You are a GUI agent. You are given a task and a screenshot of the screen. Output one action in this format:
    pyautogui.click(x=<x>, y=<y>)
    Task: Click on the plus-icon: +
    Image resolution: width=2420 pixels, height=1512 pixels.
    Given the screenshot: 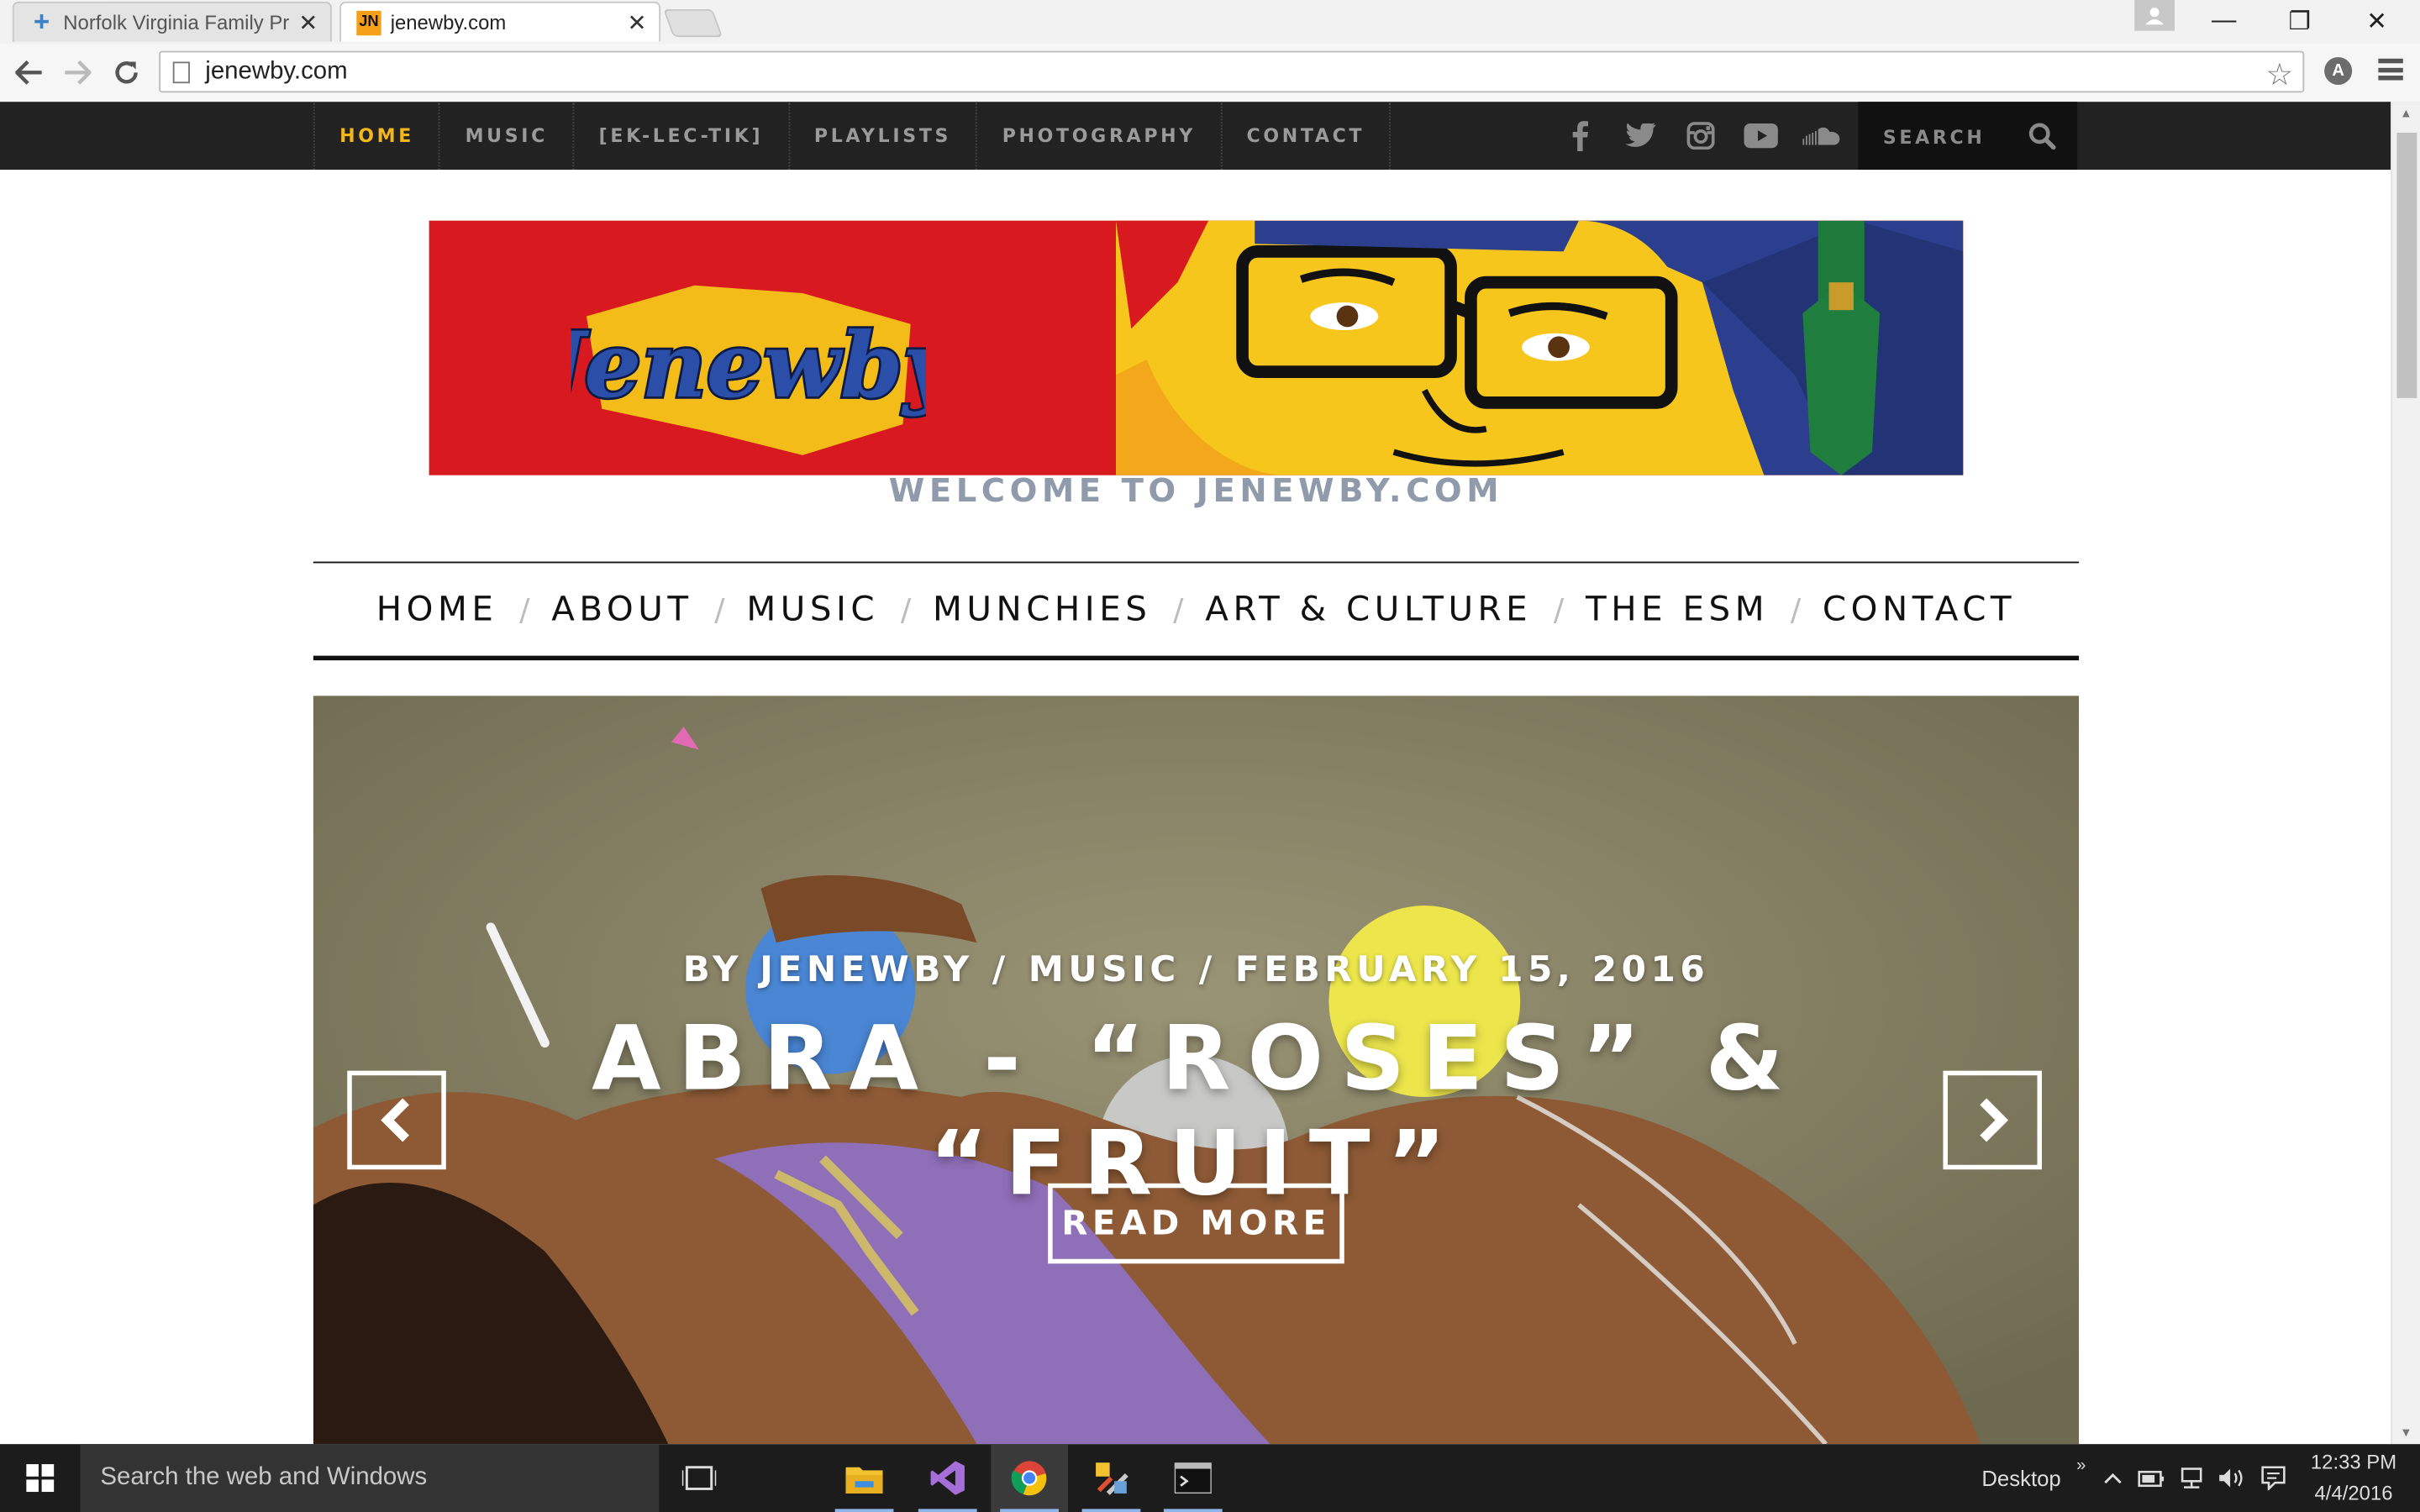 What is the action you would take?
    pyautogui.click(x=41, y=22)
    